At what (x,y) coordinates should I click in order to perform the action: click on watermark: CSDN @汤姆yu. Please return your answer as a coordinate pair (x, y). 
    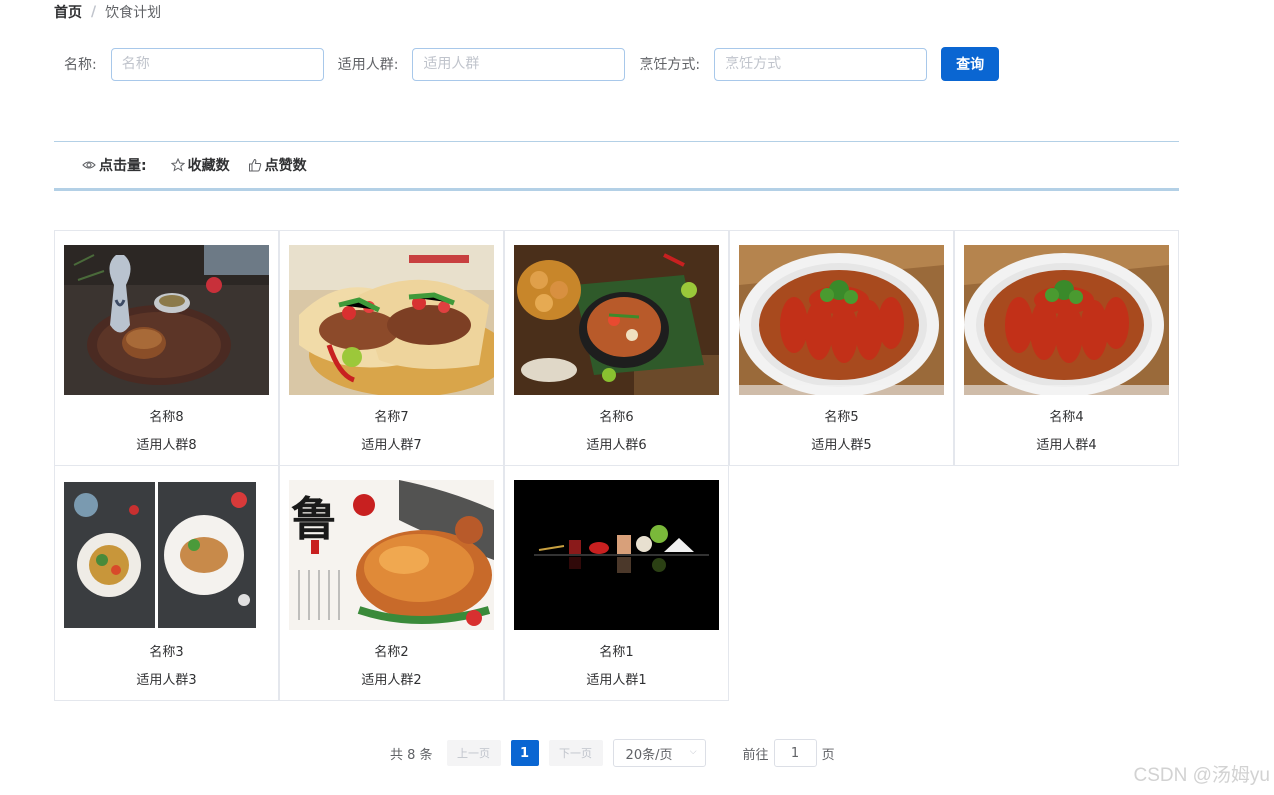
    Looking at the image, I should click on (1201, 775).